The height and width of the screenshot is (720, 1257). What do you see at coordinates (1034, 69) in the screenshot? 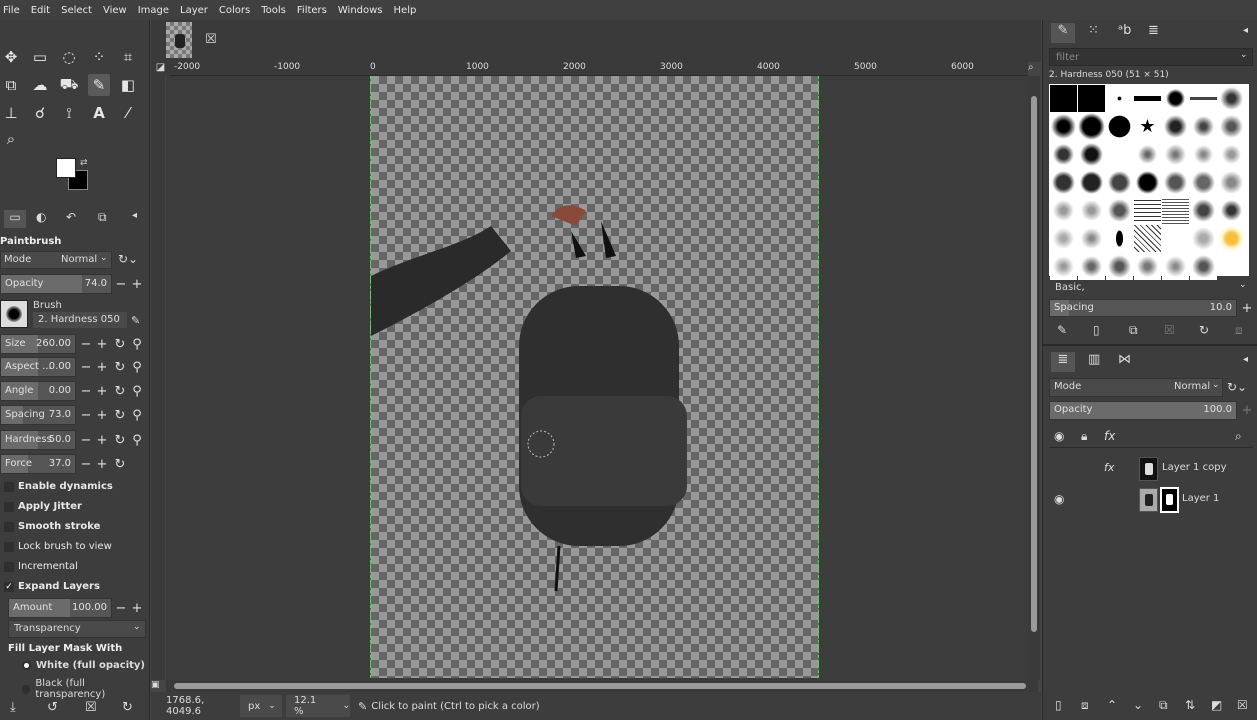
I see `zoom-icon: ⌕` at bounding box center [1034, 69].